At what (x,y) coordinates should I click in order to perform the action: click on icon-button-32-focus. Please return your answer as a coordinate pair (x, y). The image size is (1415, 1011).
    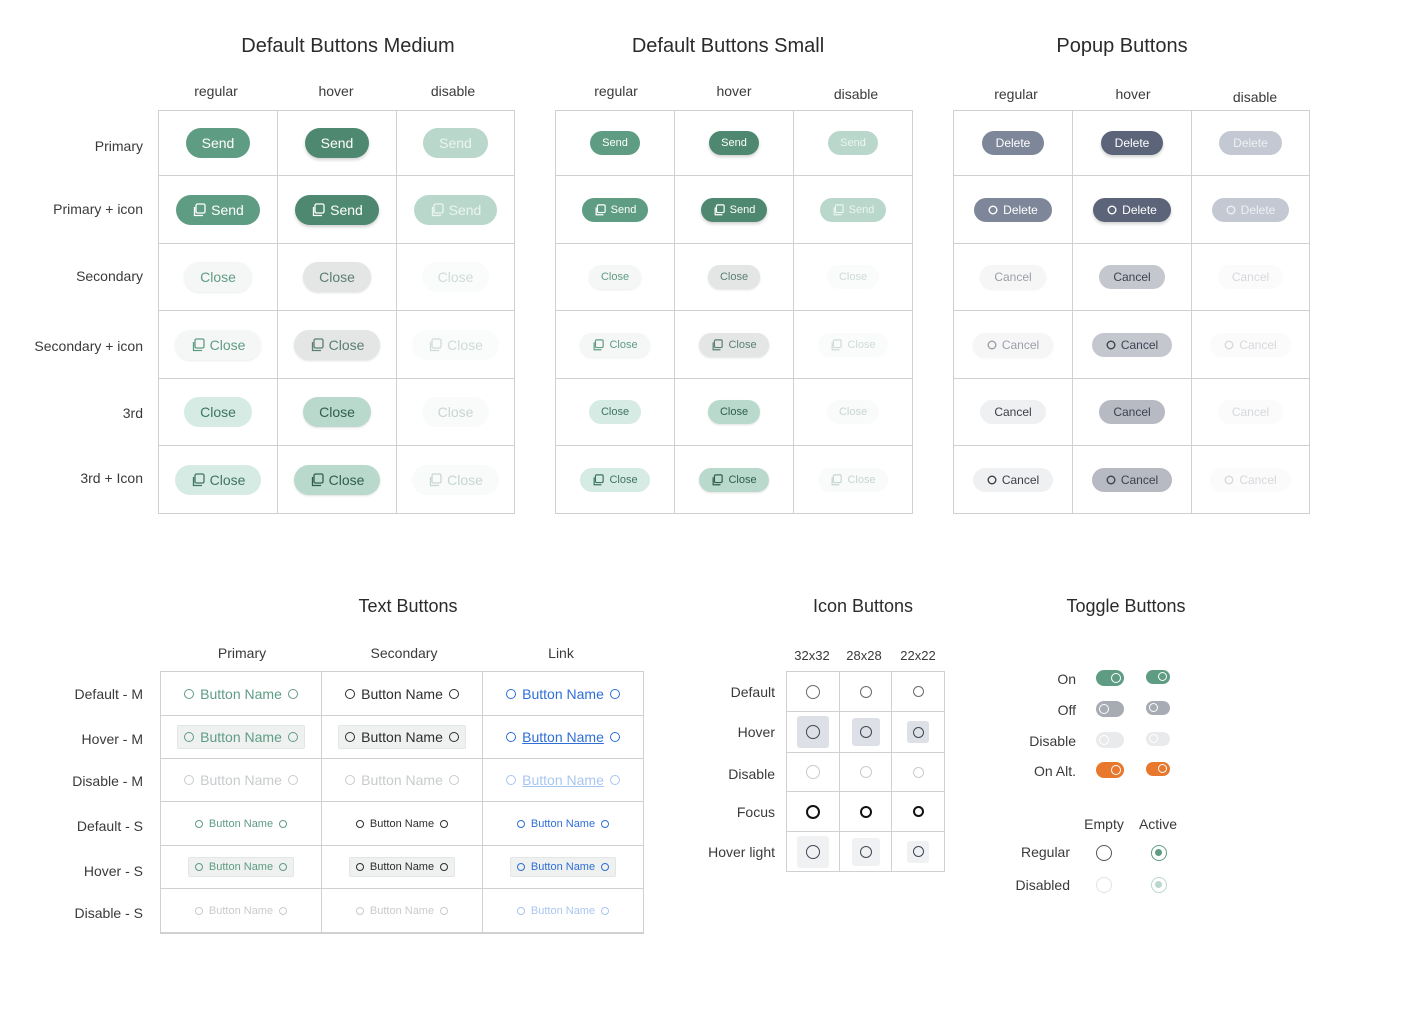
    Looking at the image, I should click on (813, 812).